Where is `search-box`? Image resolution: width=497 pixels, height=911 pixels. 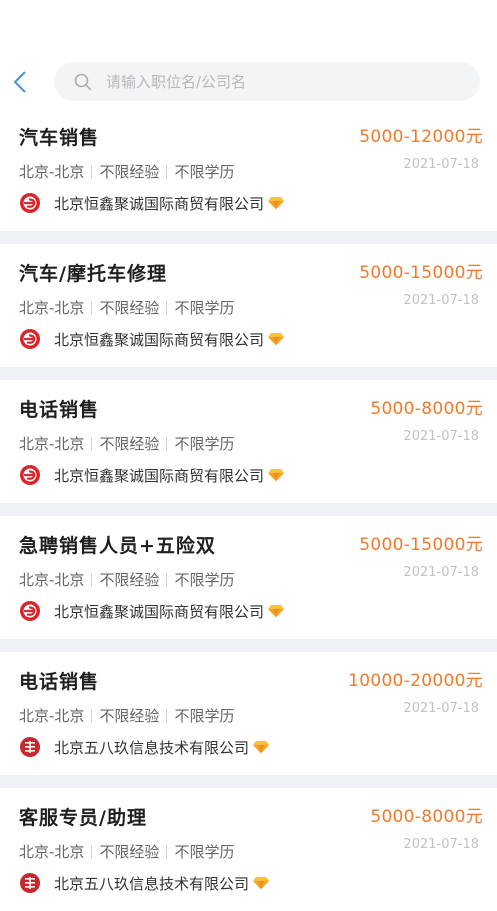 search-box is located at coordinates (267, 81).